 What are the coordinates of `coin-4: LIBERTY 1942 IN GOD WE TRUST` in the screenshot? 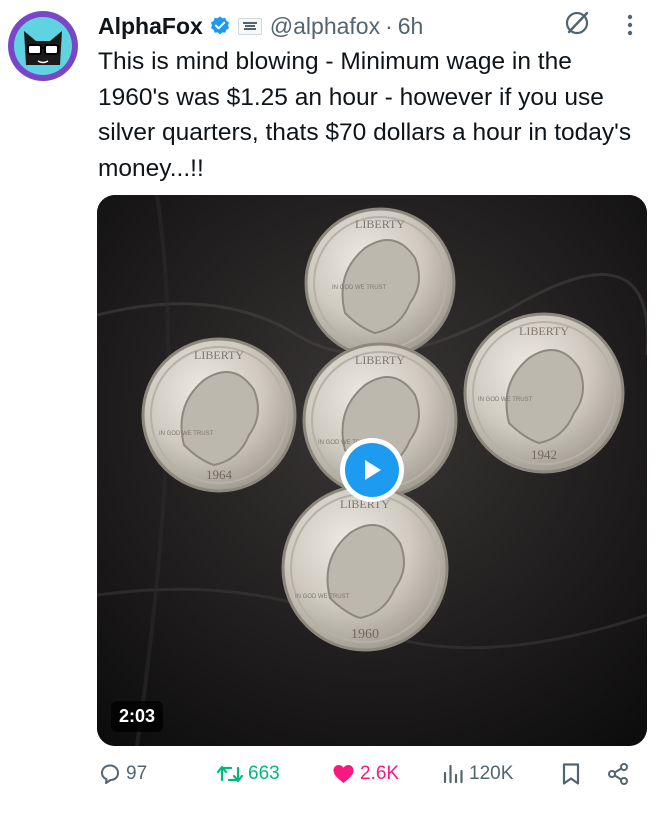 It's located at (544, 393).